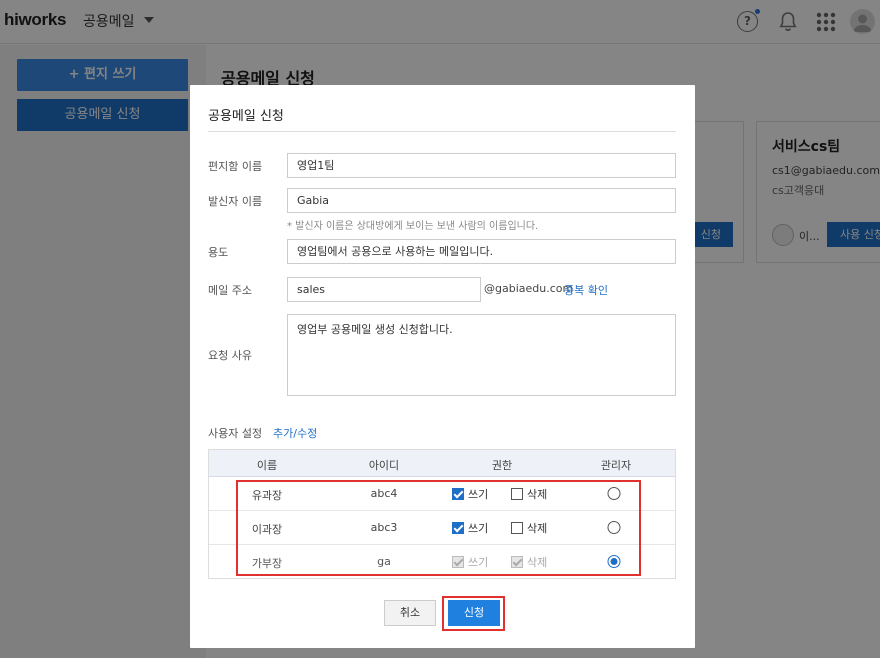 The image size is (880, 658). I want to click on purpose-input: 영업팀에서 공용으로 사용하는 메일입니다., so click(481, 251).